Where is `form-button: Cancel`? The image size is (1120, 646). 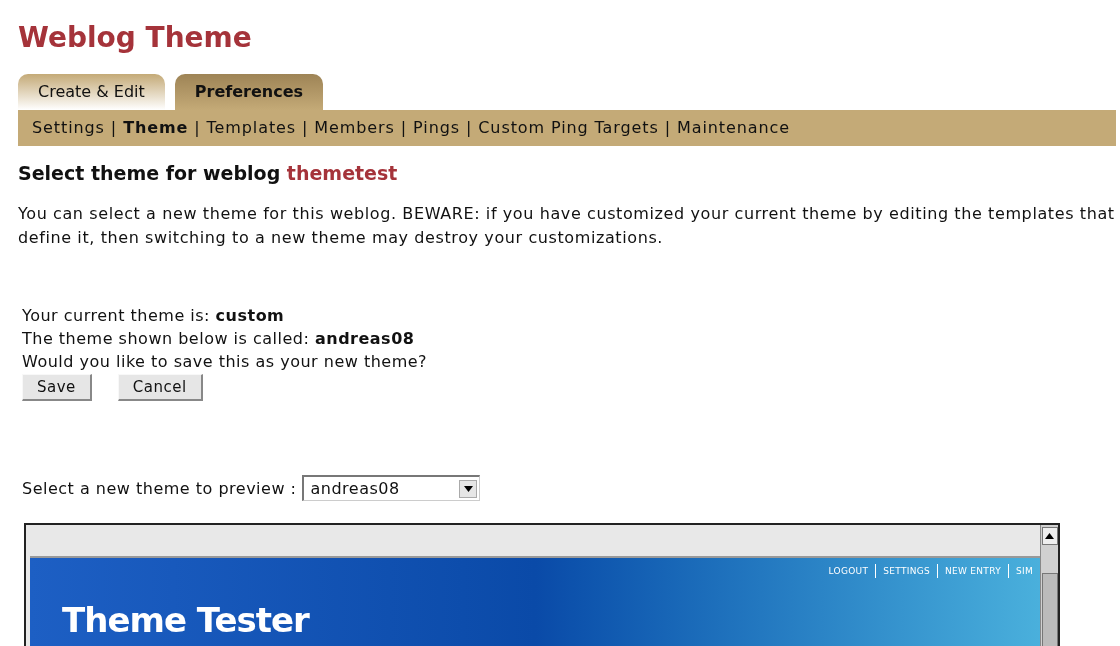 form-button: Cancel is located at coordinates (160, 387).